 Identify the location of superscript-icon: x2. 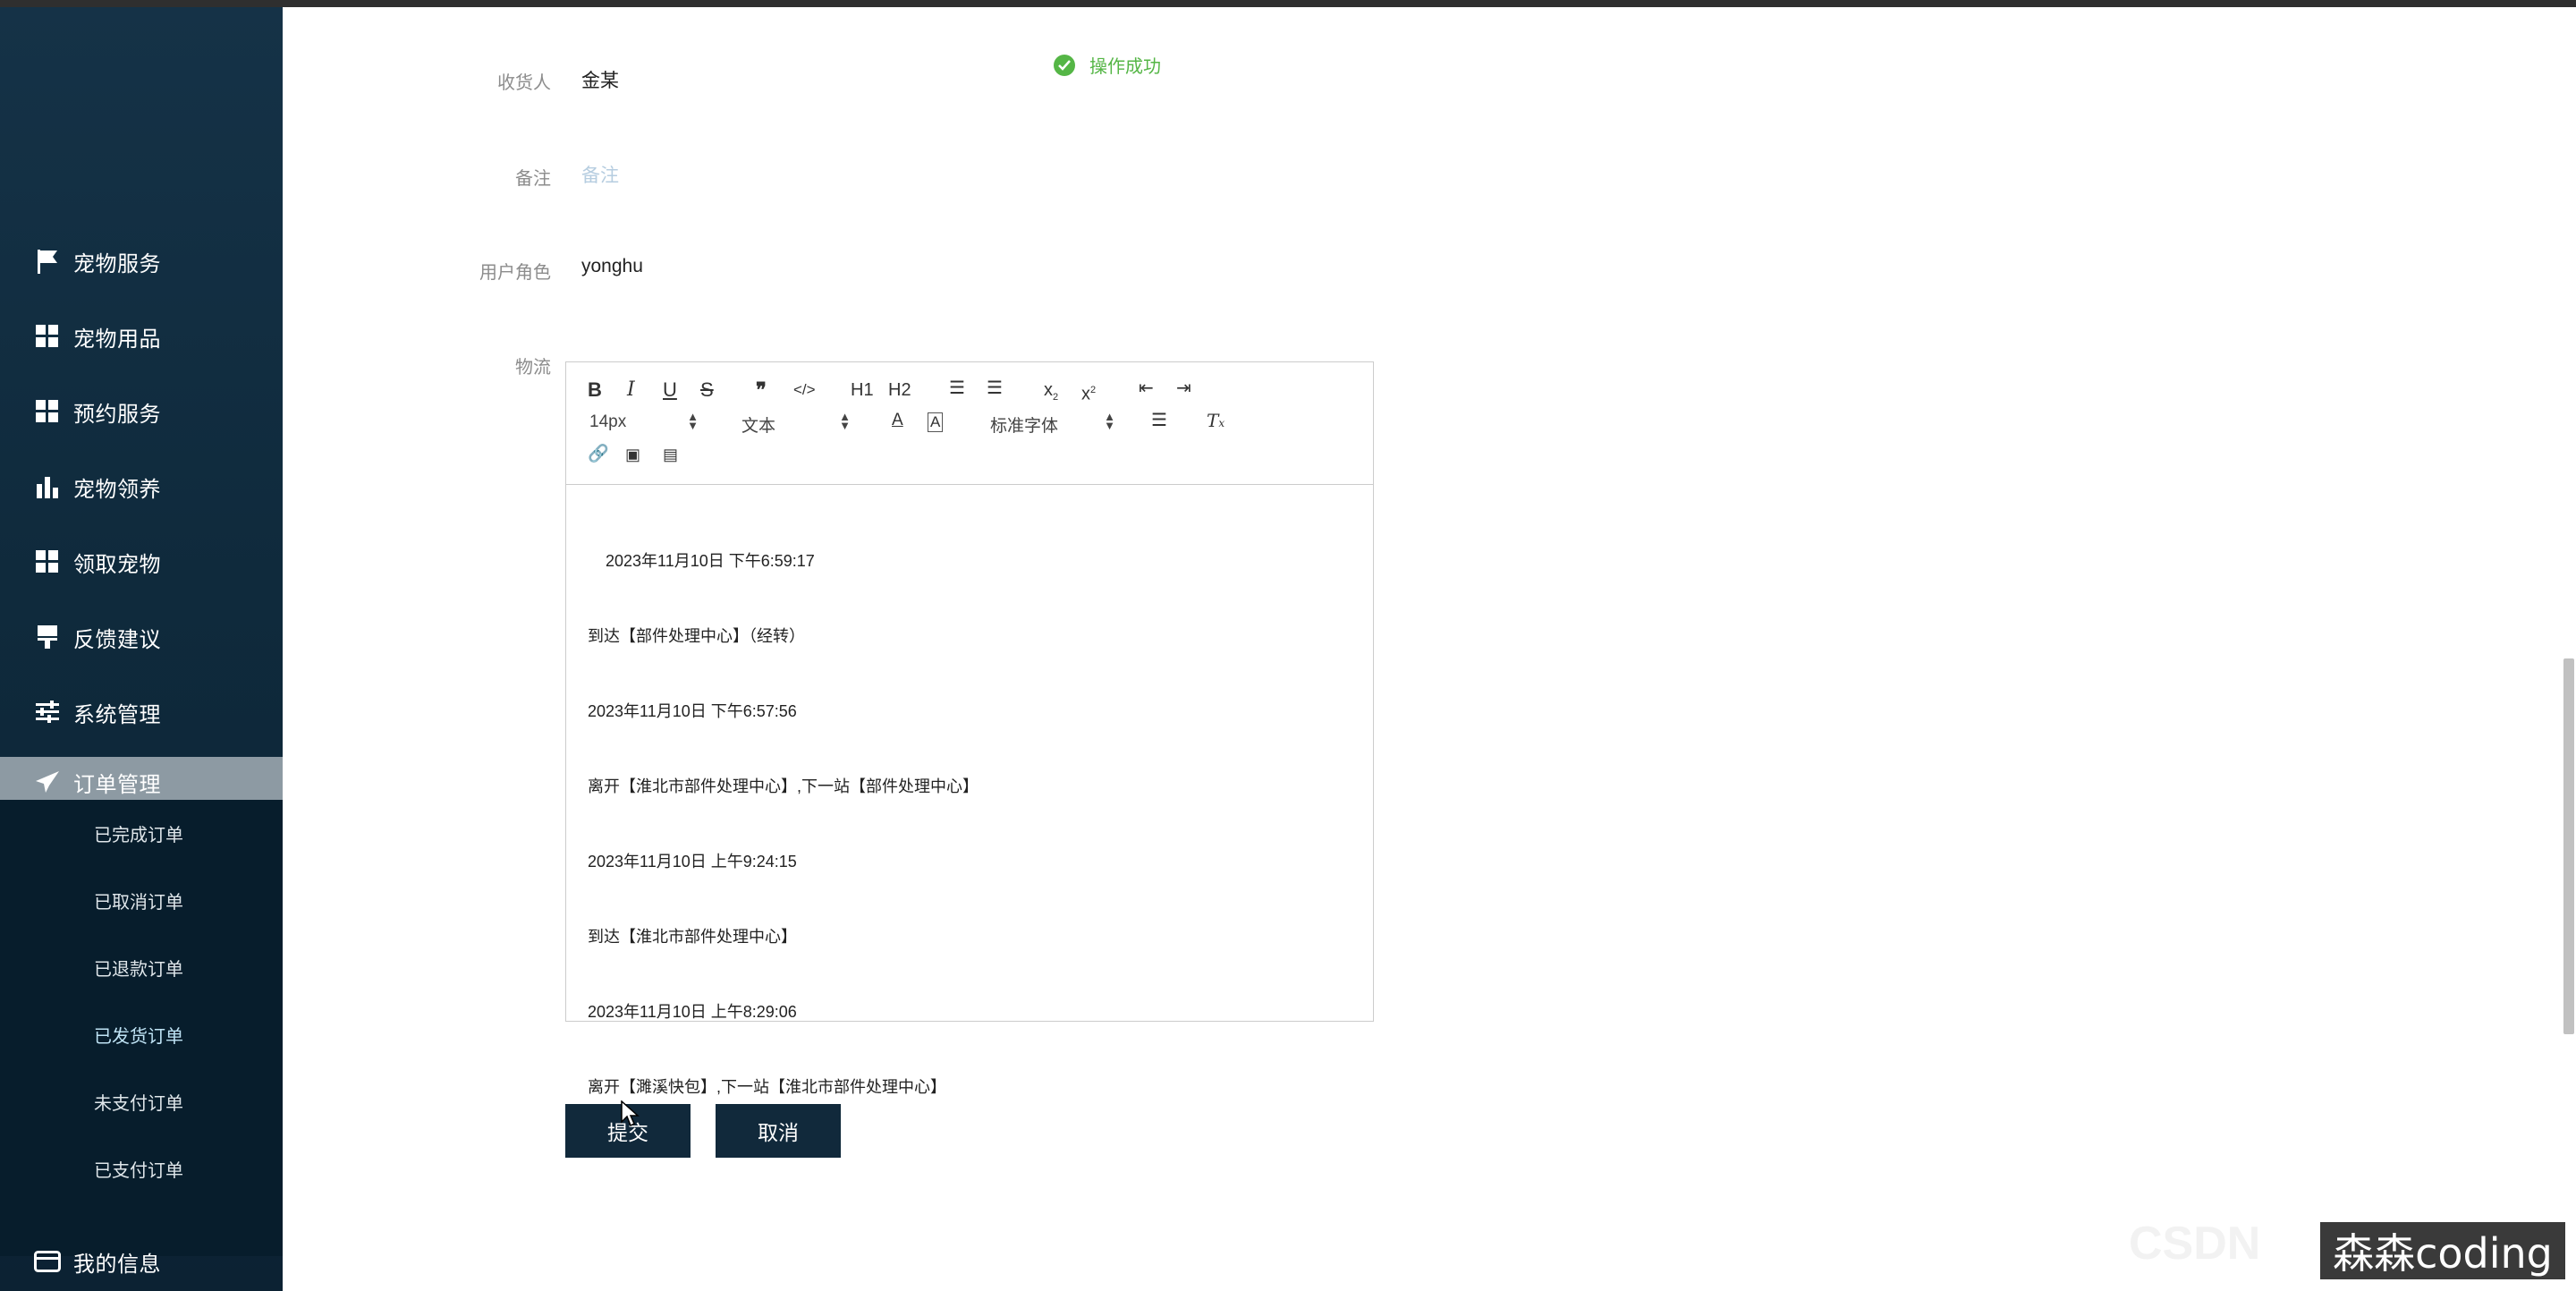
(1088, 392).